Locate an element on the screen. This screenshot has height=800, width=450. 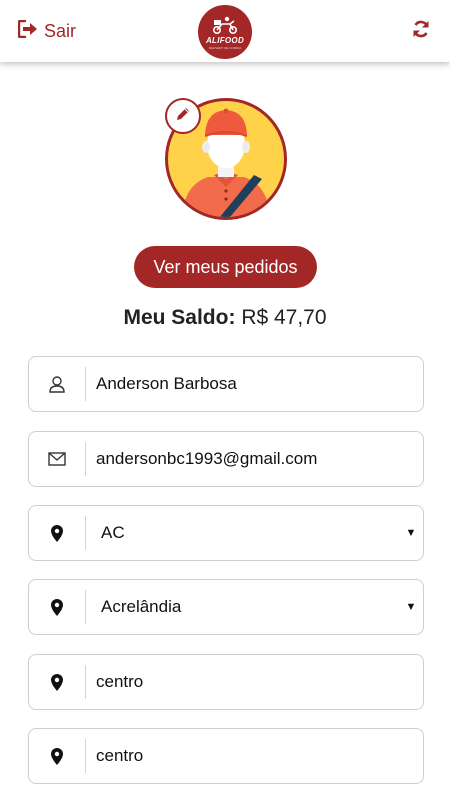
city-value: Acrelândia is located at coordinates (242, 607).